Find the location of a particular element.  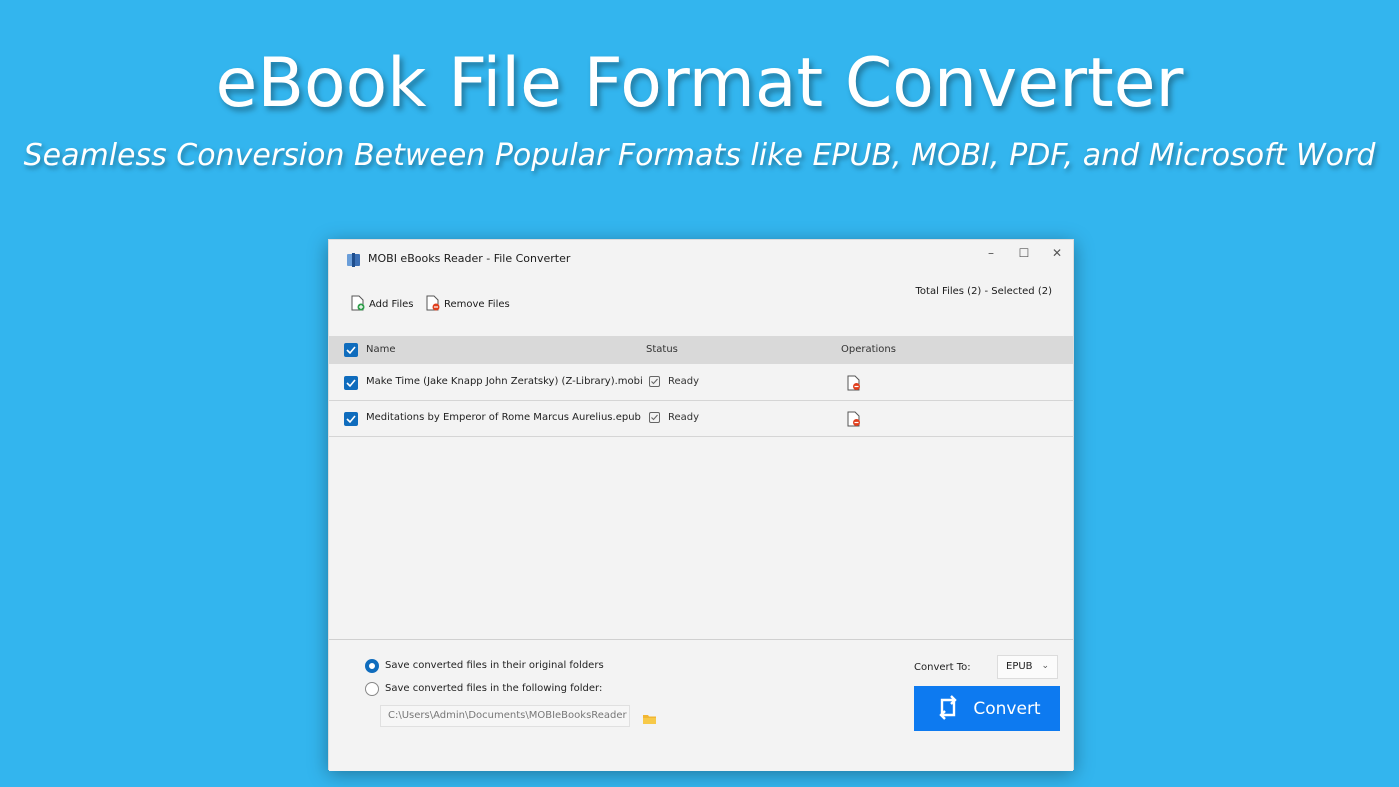

column-header-name: Name is located at coordinates (381, 349).